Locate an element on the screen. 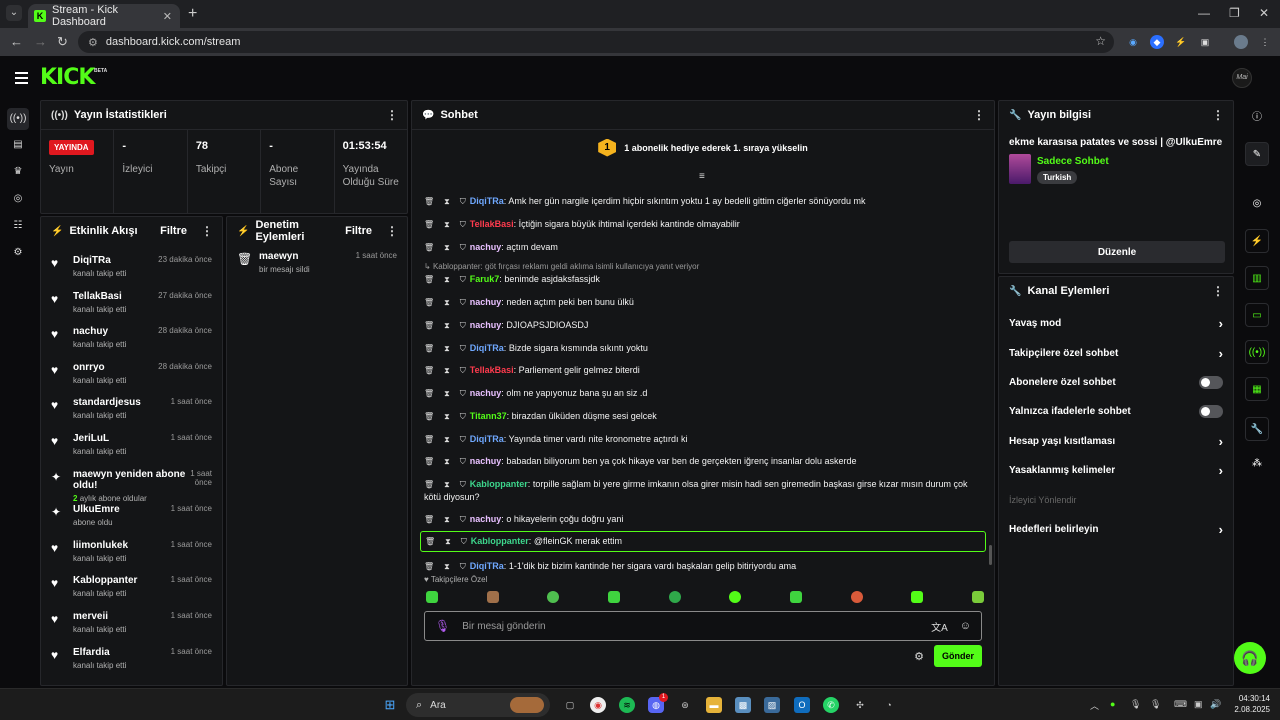 The image size is (1280, 720). chrome-icon: ◉ is located at coordinates (598, 705).